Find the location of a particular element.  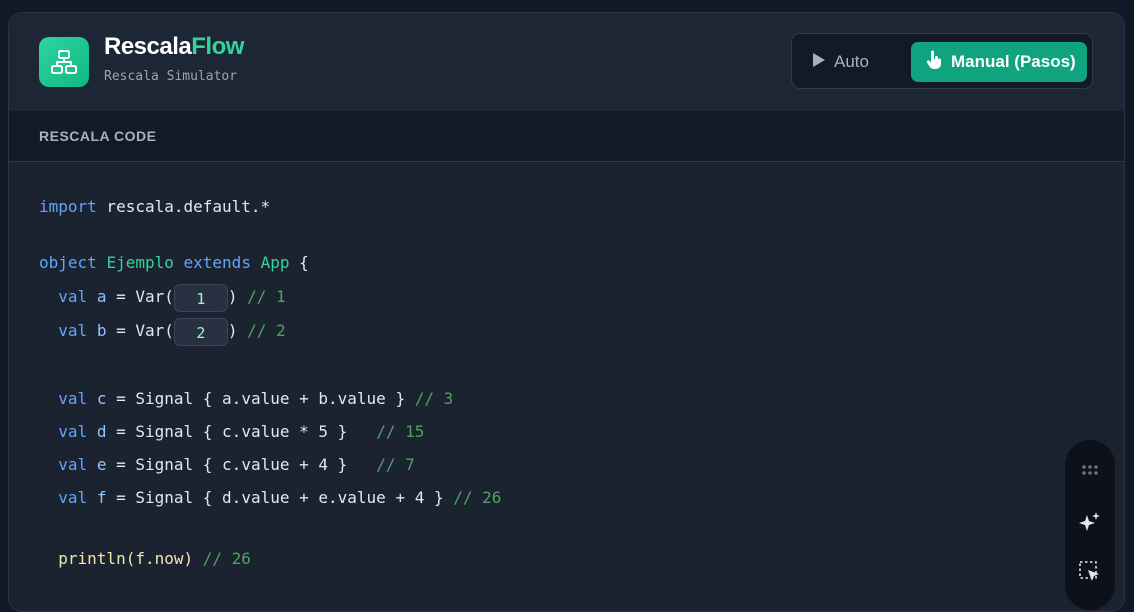

code-line-var-b: val b = Var(2) // 2 is located at coordinates (162, 331).